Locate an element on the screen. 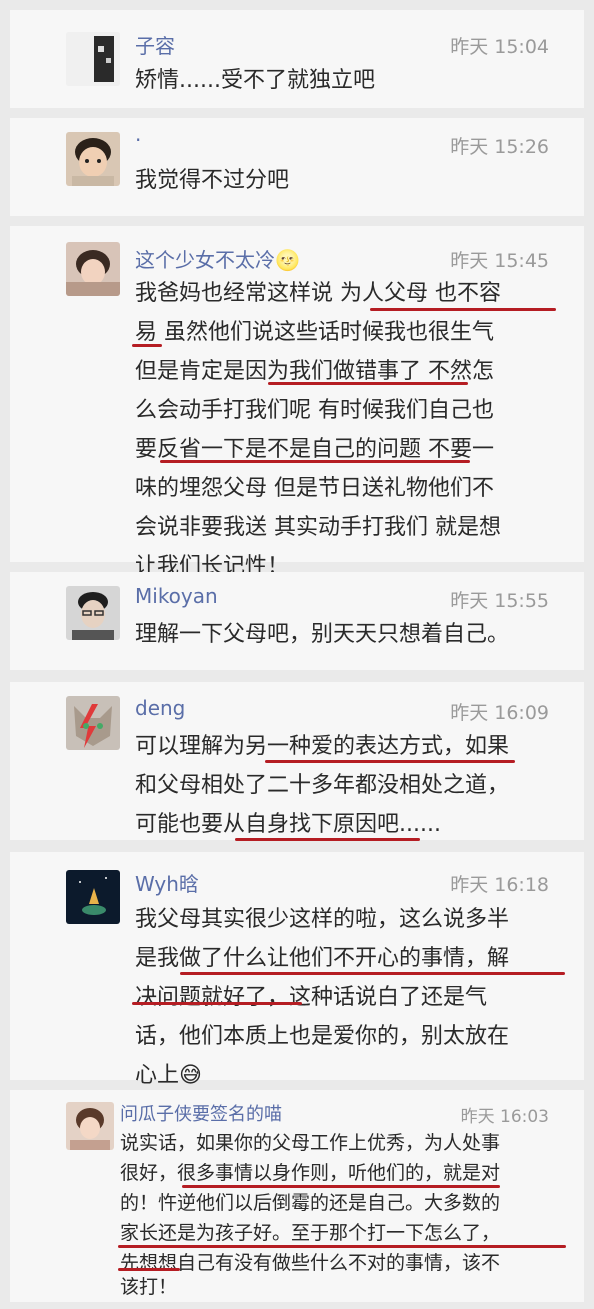 The height and width of the screenshot is (1309, 594). comment-text-line: 我觉得不过分吧 is located at coordinates (212, 180).